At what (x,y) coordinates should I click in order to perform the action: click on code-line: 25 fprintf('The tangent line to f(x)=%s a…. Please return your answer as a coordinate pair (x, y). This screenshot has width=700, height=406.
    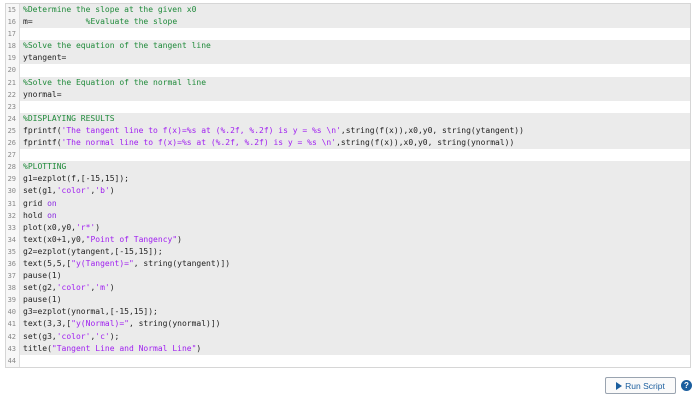
    Looking at the image, I should click on (348, 131).